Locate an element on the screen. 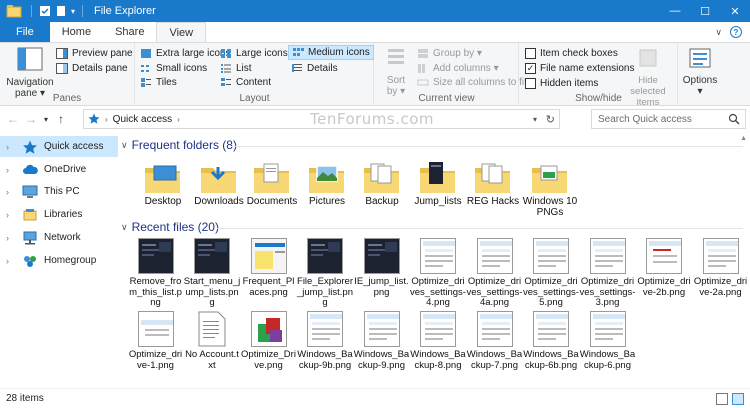 This screenshot has width=750, height=408. file-tile: File_Explorer_jump_list.png is located at coordinates (325, 273).